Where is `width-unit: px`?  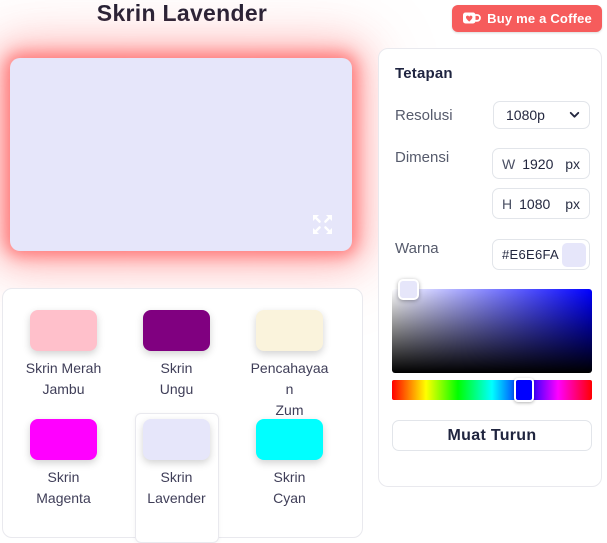 width-unit: px is located at coordinates (572, 163).